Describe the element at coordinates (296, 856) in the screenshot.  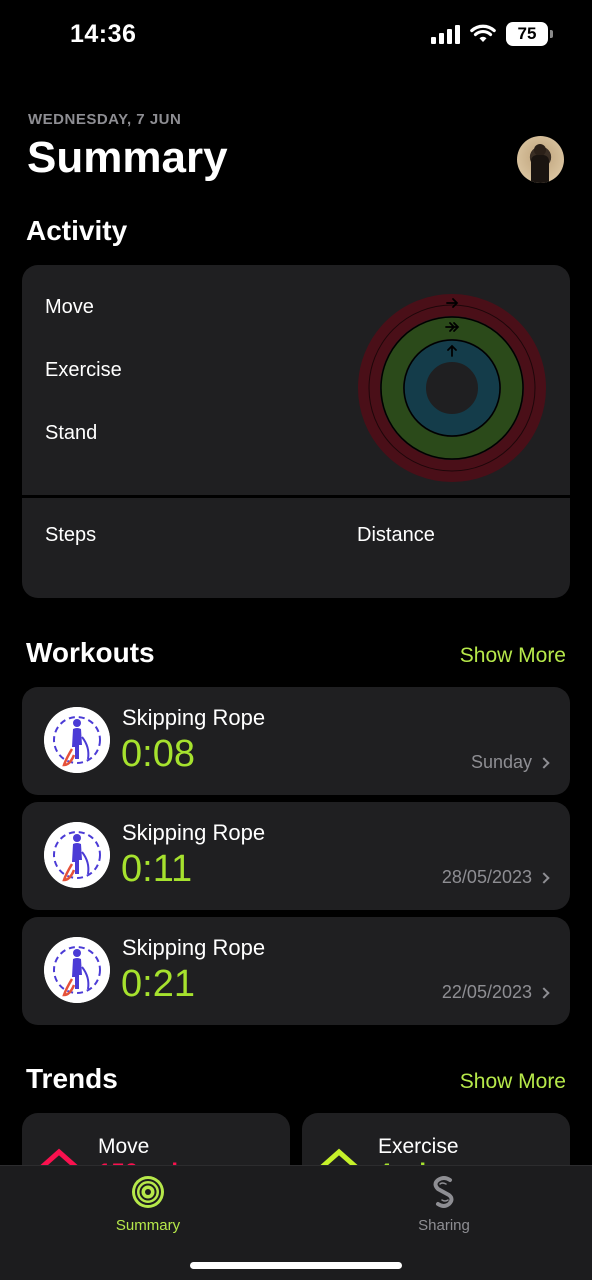
I see `workout-card: Skipping Rope 0:11 28/05/2023` at that location.